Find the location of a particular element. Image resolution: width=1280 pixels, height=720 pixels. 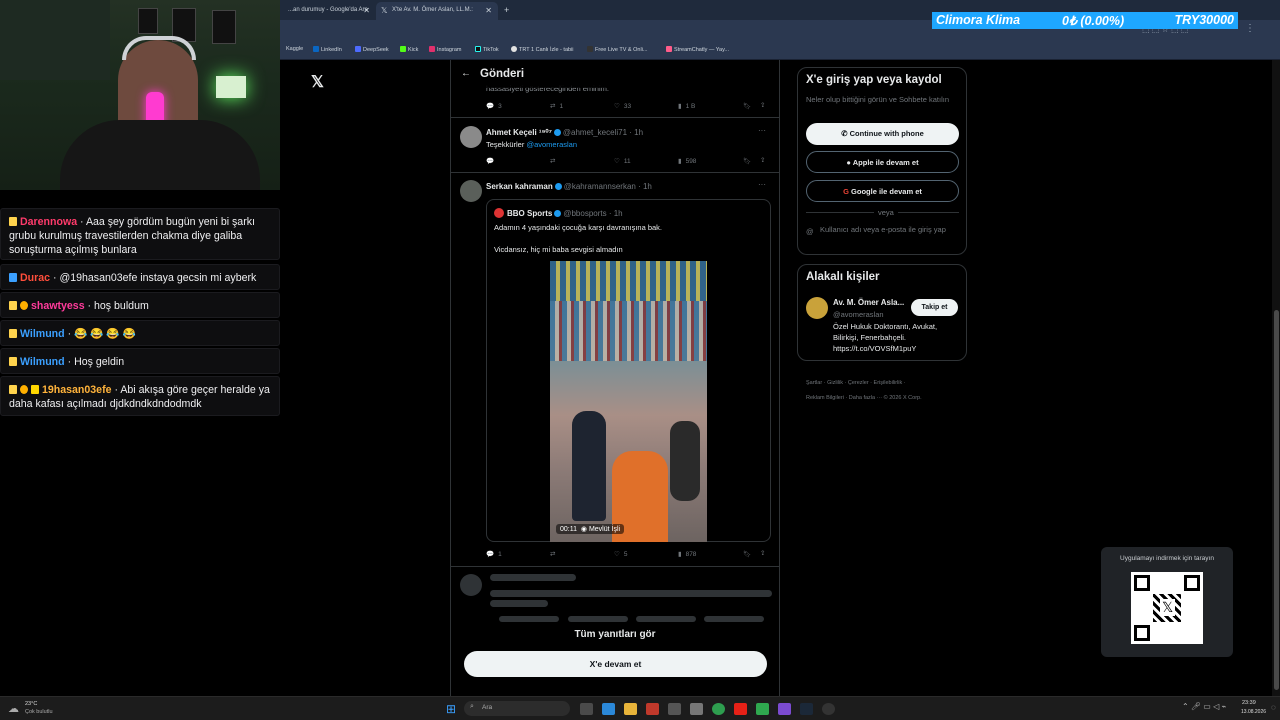

instagram-icon is located at coordinates (432, 49).